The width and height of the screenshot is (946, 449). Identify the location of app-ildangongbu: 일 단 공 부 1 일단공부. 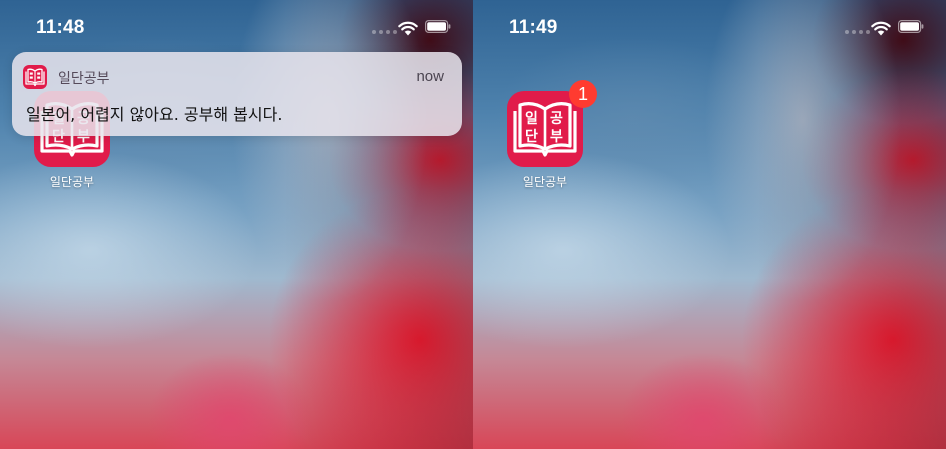
(552, 135).